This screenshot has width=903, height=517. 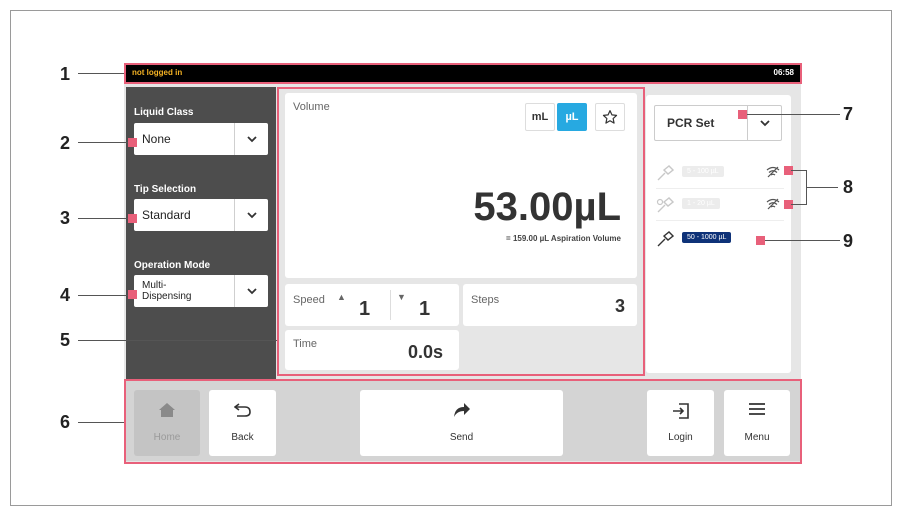 What do you see at coordinates (691, 123) in the screenshot?
I see `pcr-set-label: PCR Set` at bounding box center [691, 123].